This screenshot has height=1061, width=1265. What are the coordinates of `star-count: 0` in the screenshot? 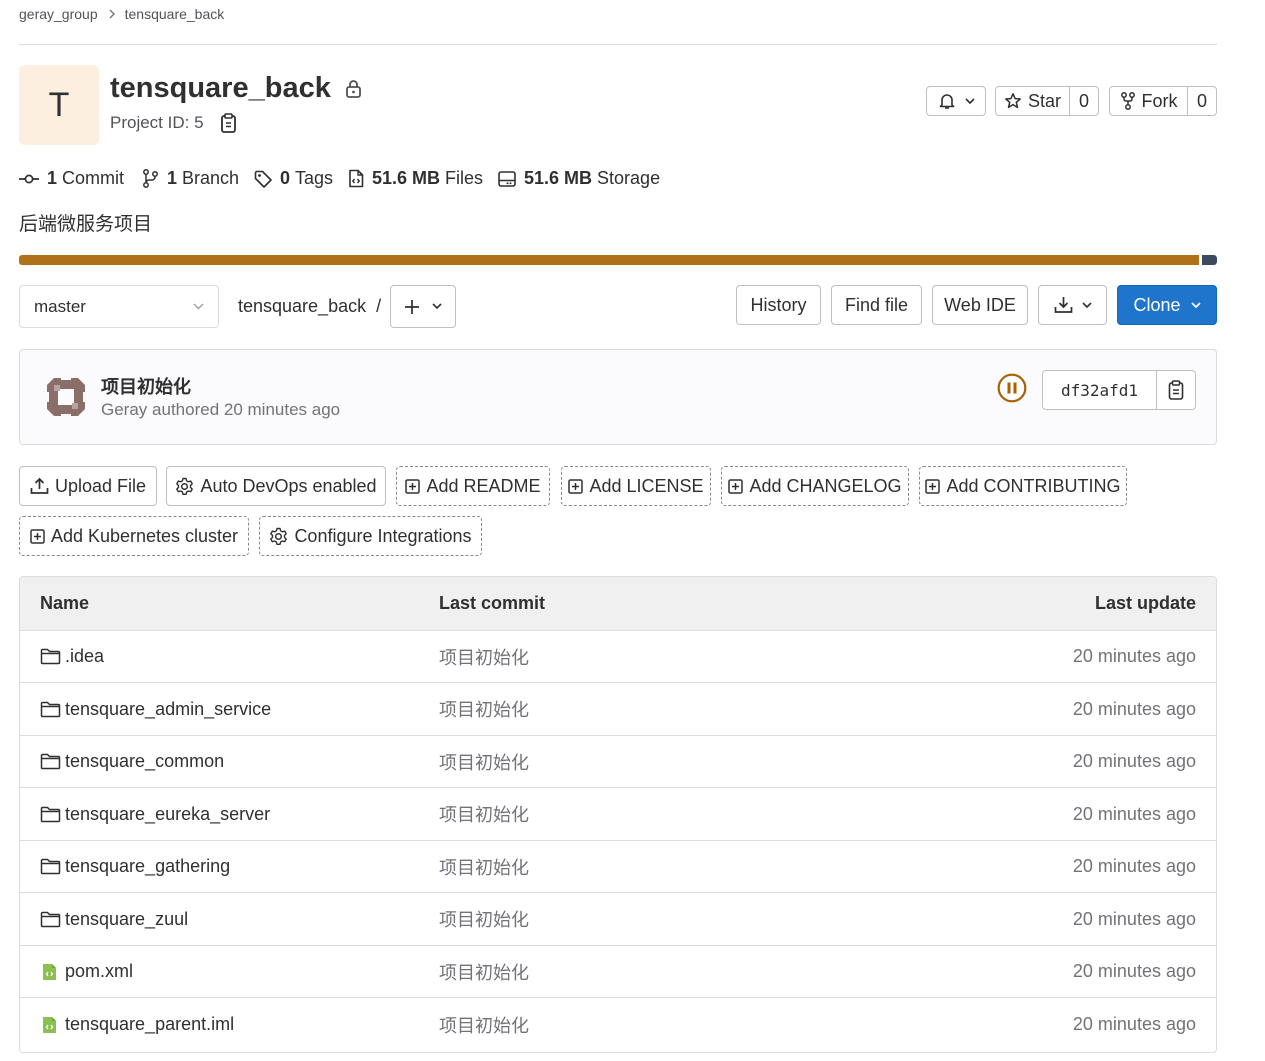 It's located at (1084, 101).